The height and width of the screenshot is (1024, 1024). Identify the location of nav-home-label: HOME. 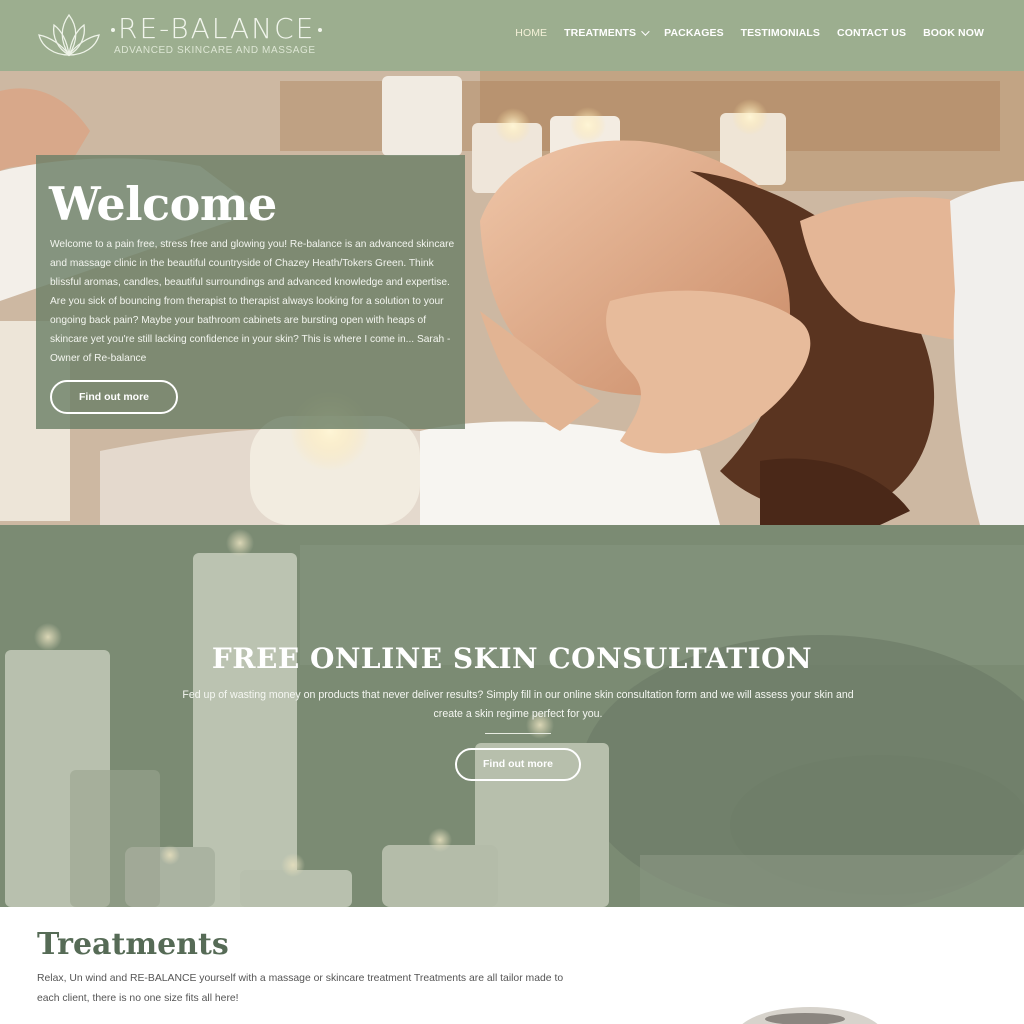
(531, 33).